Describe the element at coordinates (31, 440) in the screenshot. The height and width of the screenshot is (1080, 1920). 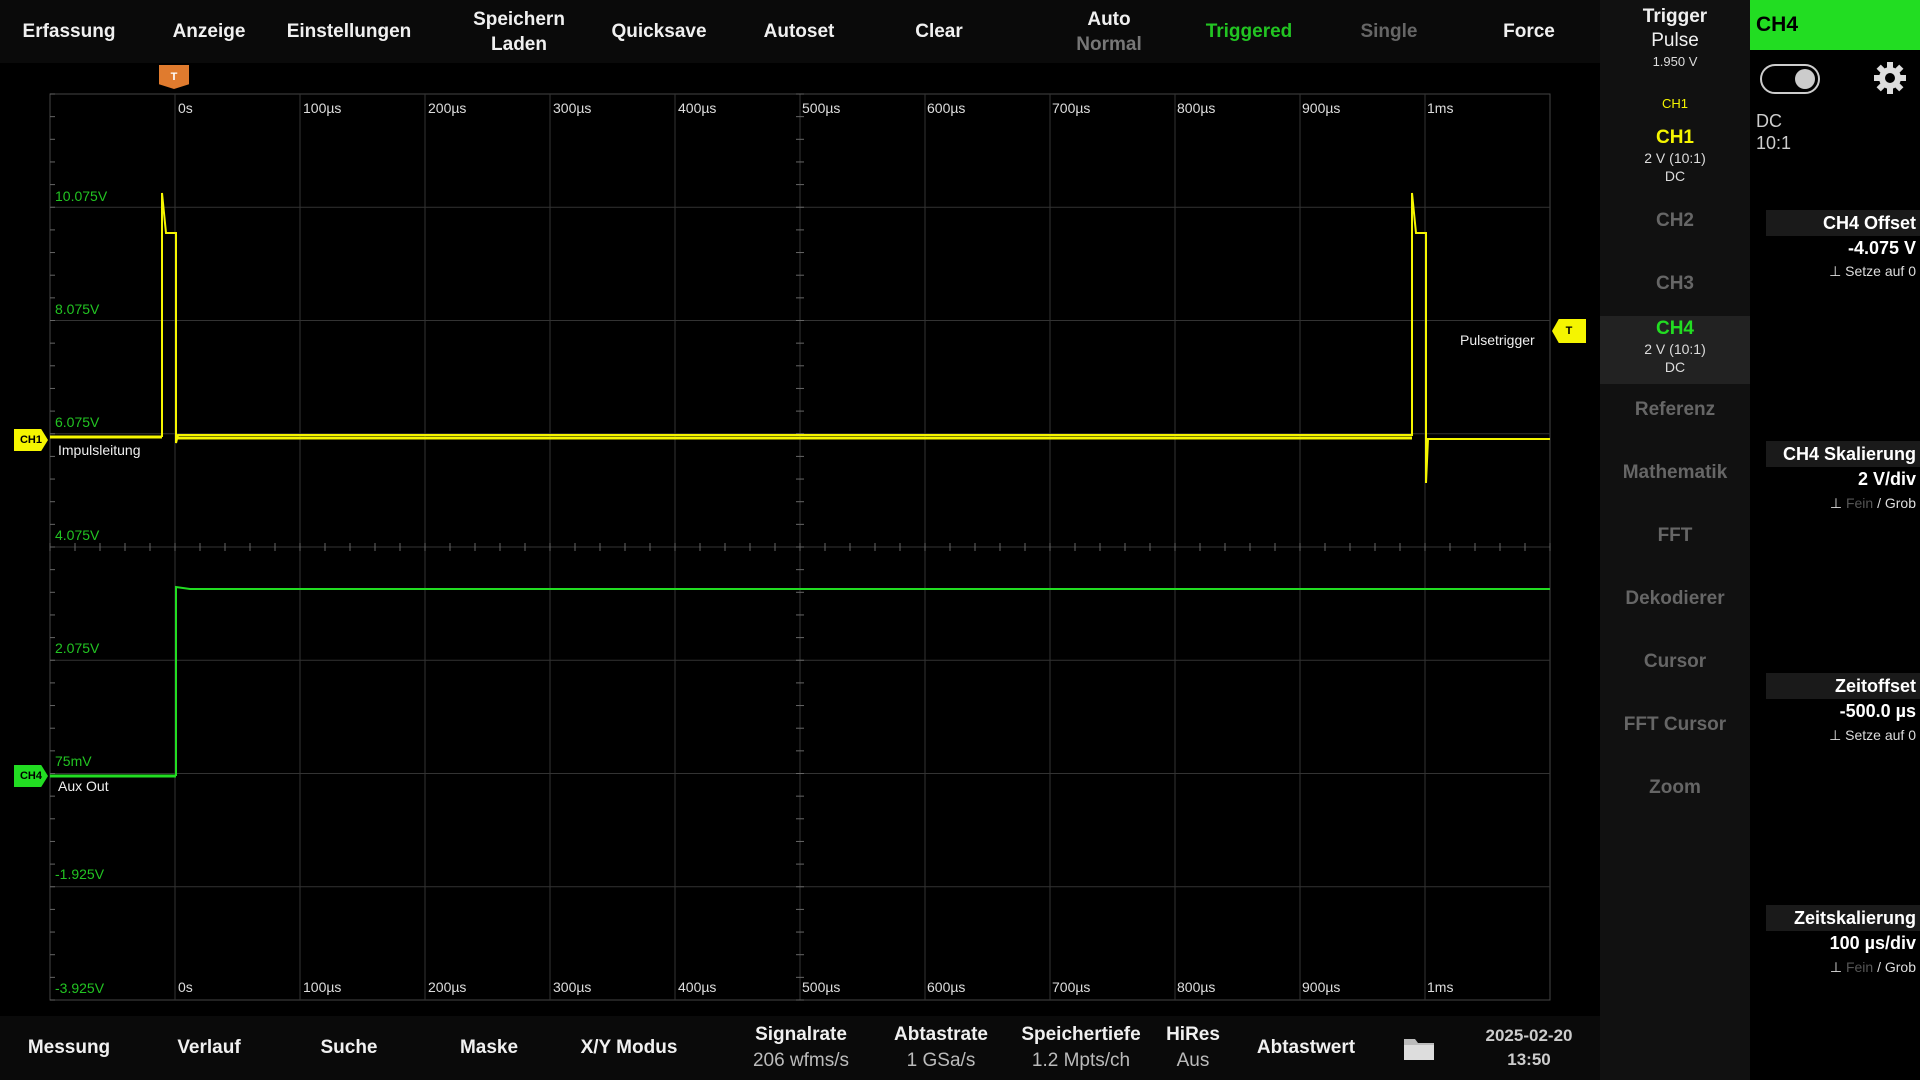
I see `ch1-offset-marker: CH1` at that location.